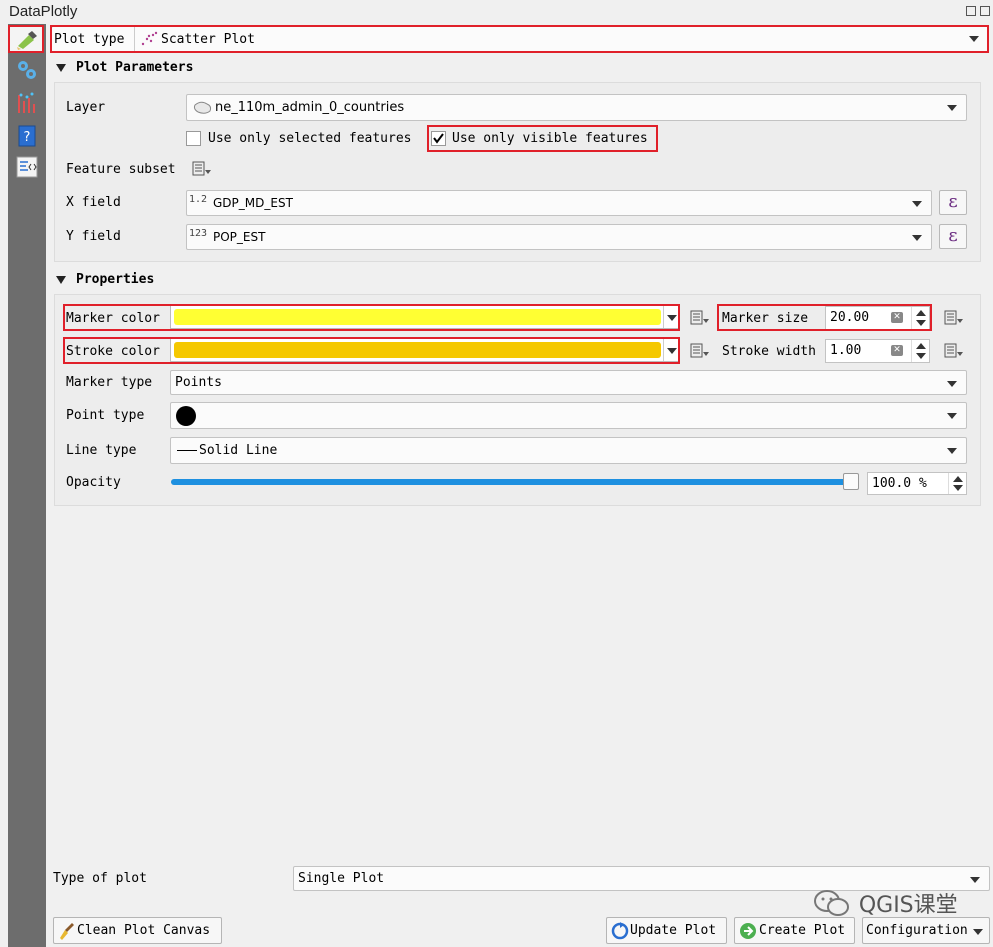 This screenshot has height=947, width=993. What do you see at coordinates (908, 905) in the screenshot?
I see `watermark-text: QGIS课堂` at bounding box center [908, 905].